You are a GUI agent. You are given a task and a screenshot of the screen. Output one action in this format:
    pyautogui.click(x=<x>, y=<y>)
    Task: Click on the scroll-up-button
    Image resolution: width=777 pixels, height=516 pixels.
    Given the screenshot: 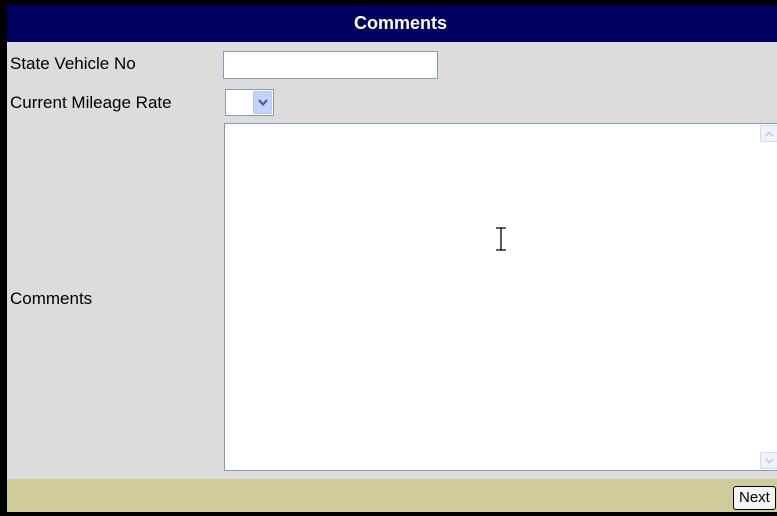 What is the action you would take?
    pyautogui.click(x=768, y=133)
    